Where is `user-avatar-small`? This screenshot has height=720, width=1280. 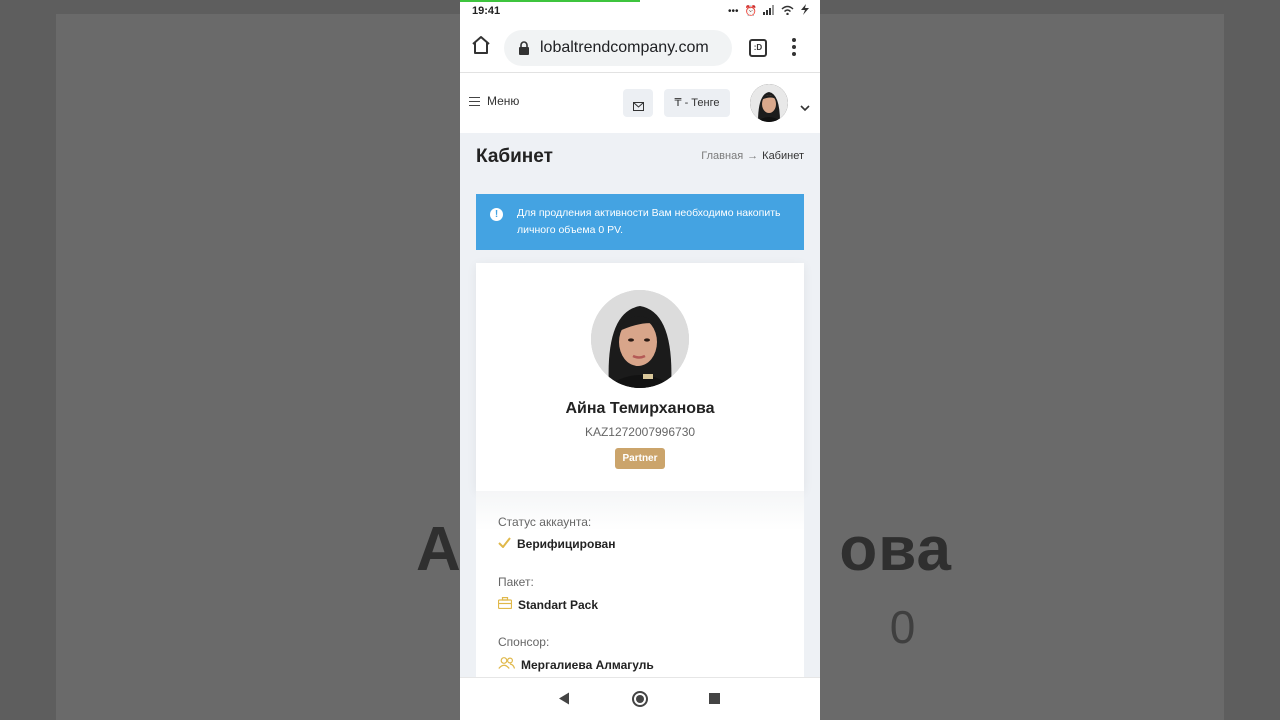 user-avatar-small is located at coordinates (769, 103).